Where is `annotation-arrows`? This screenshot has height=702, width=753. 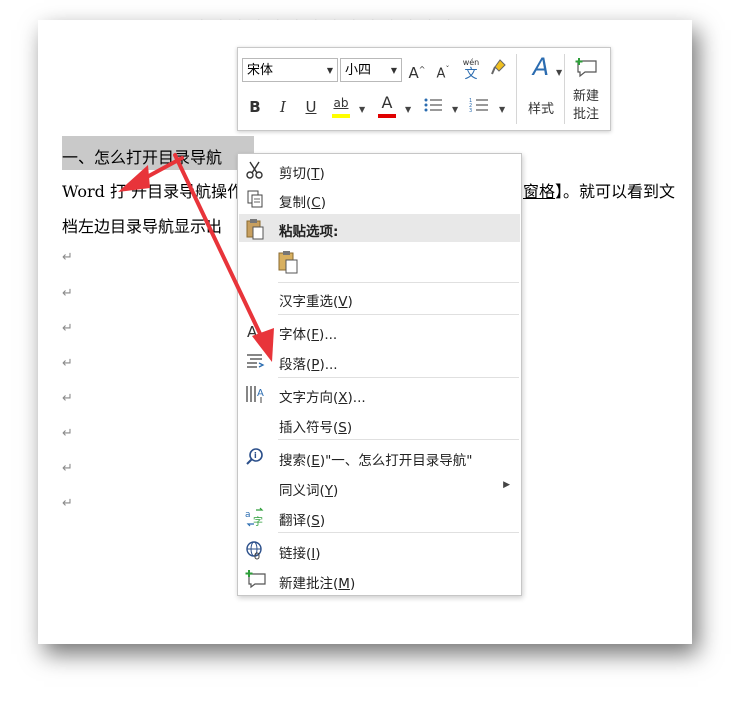 annotation-arrows is located at coordinates (196, 257).